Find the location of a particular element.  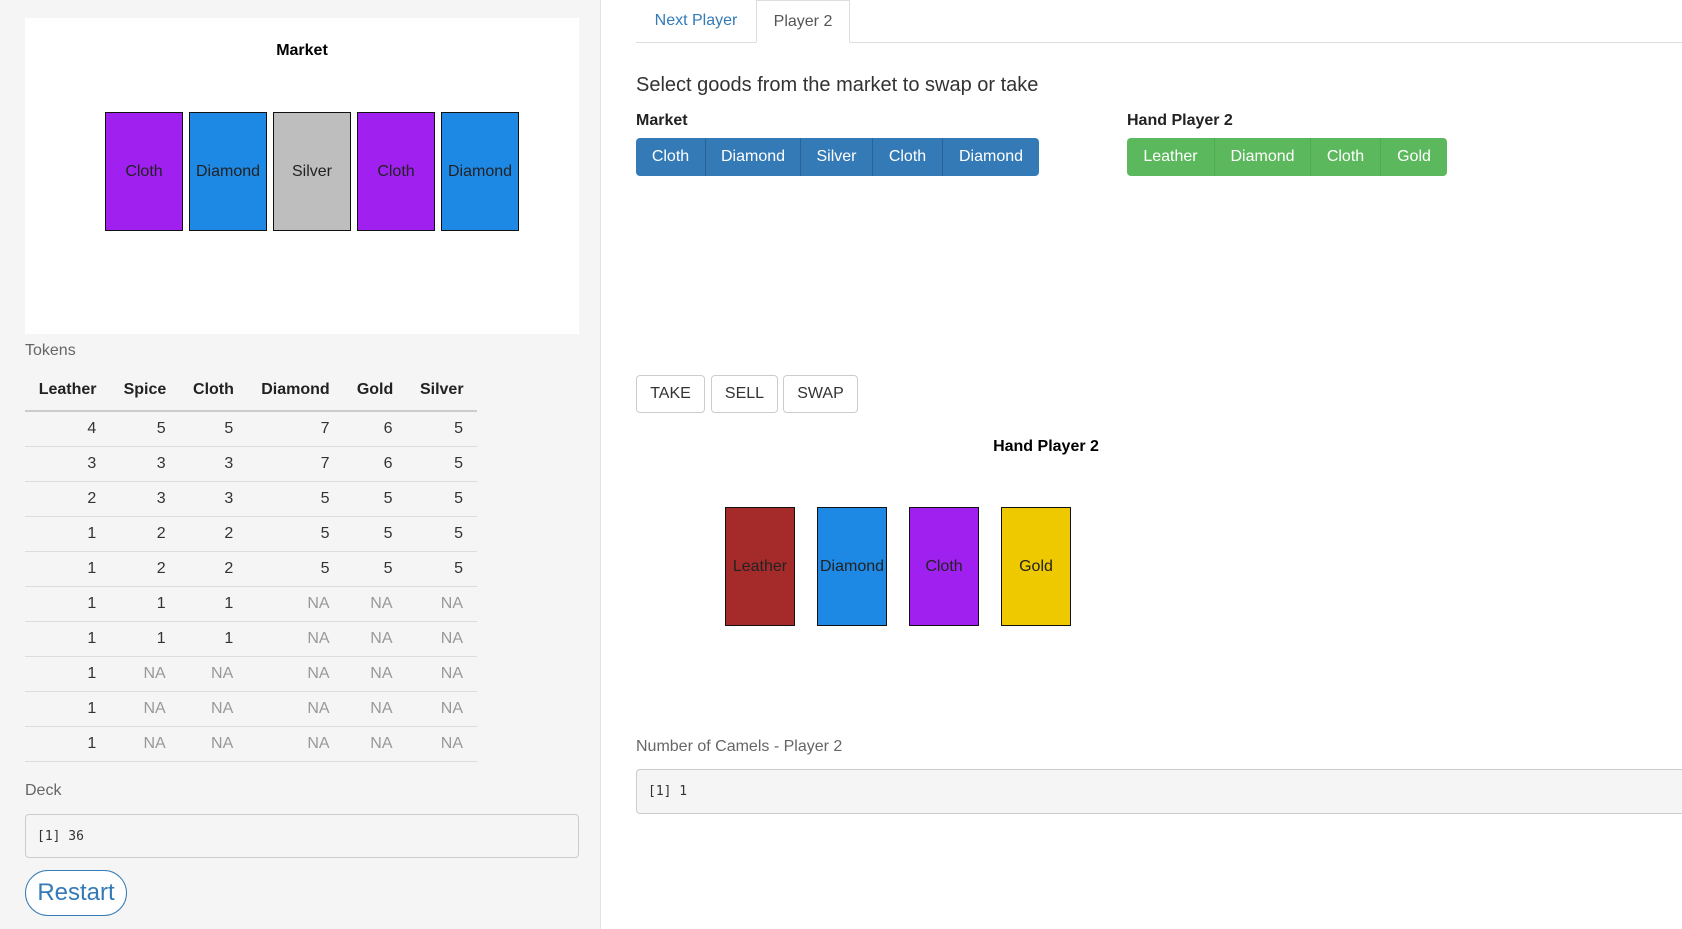

hand-card: Gold is located at coordinates (1036, 566).